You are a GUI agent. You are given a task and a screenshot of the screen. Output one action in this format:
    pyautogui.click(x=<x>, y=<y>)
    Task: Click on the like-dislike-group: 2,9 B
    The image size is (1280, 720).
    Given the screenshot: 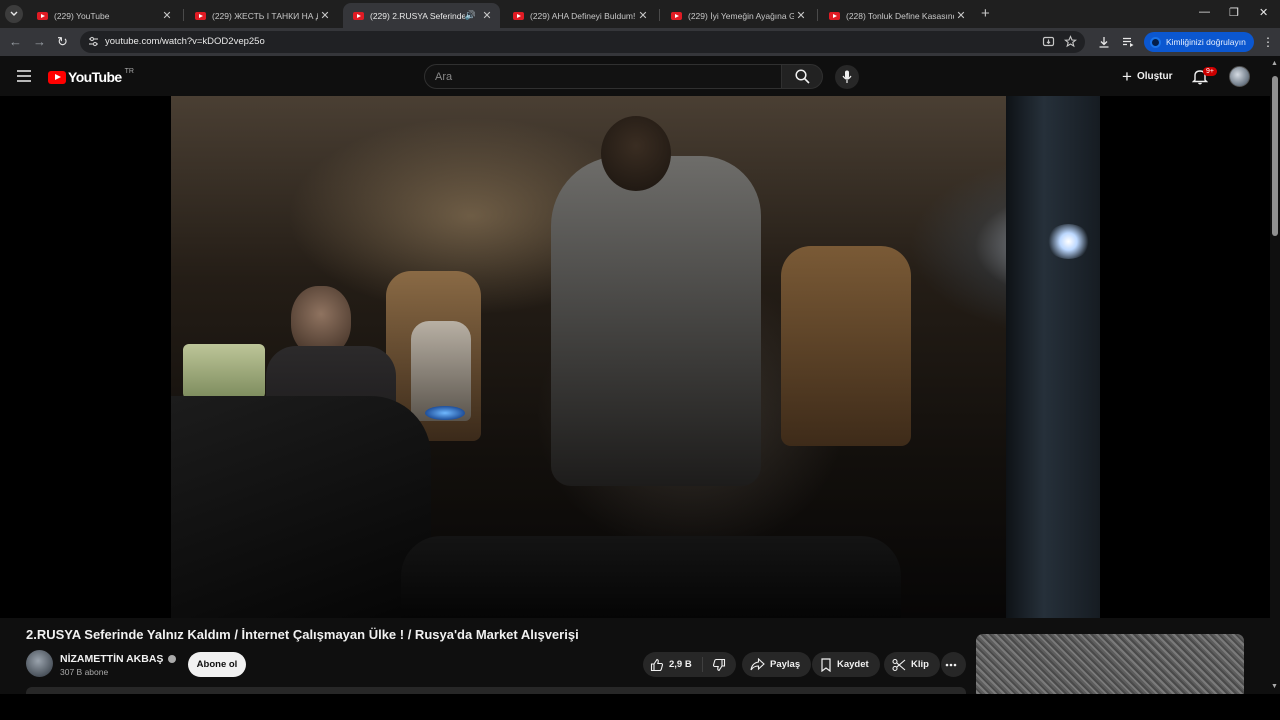 What is the action you would take?
    pyautogui.click(x=689, y=664)
    